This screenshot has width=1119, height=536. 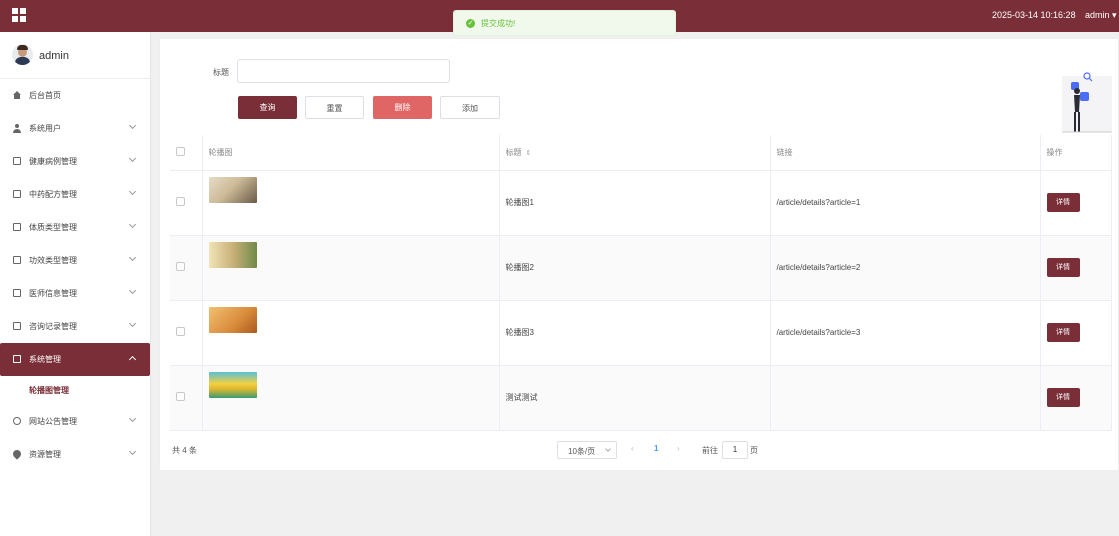 I want to click on image-icon, so click(x=17, y=359).